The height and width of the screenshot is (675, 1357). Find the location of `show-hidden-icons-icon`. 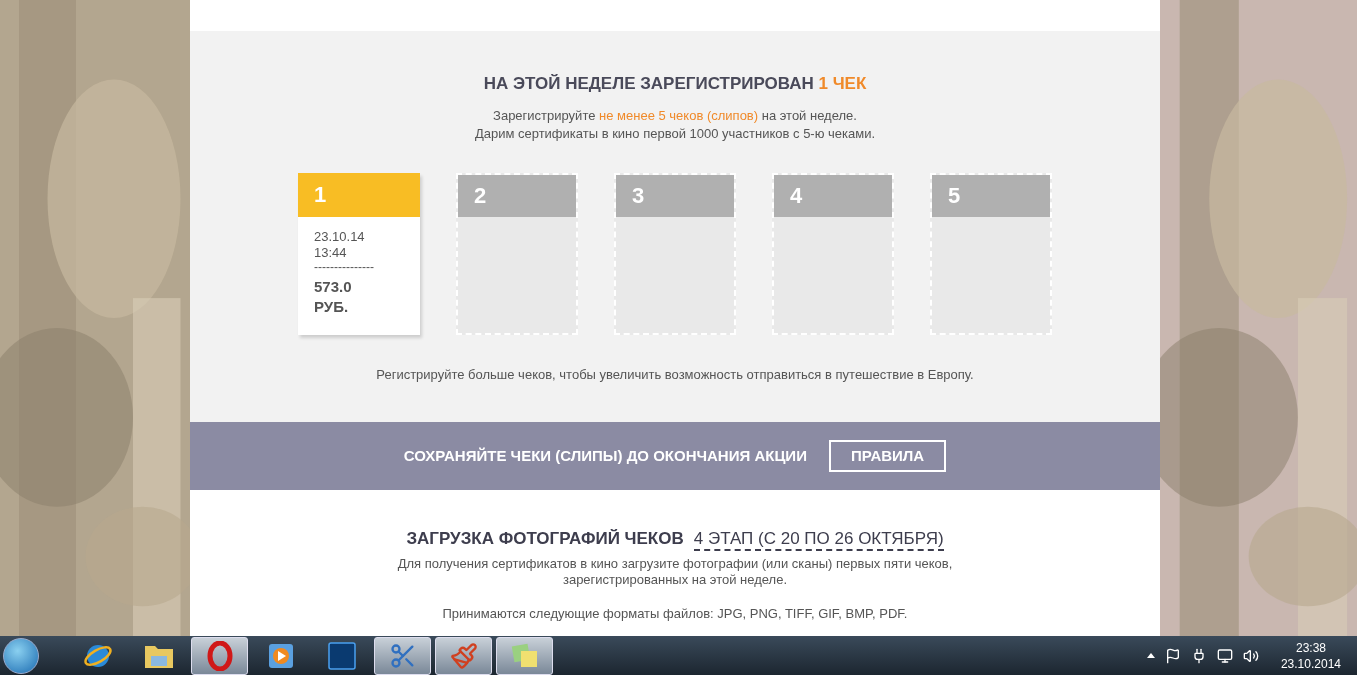

show-hidden-icons-icon is located at coordinates (1150, 655).